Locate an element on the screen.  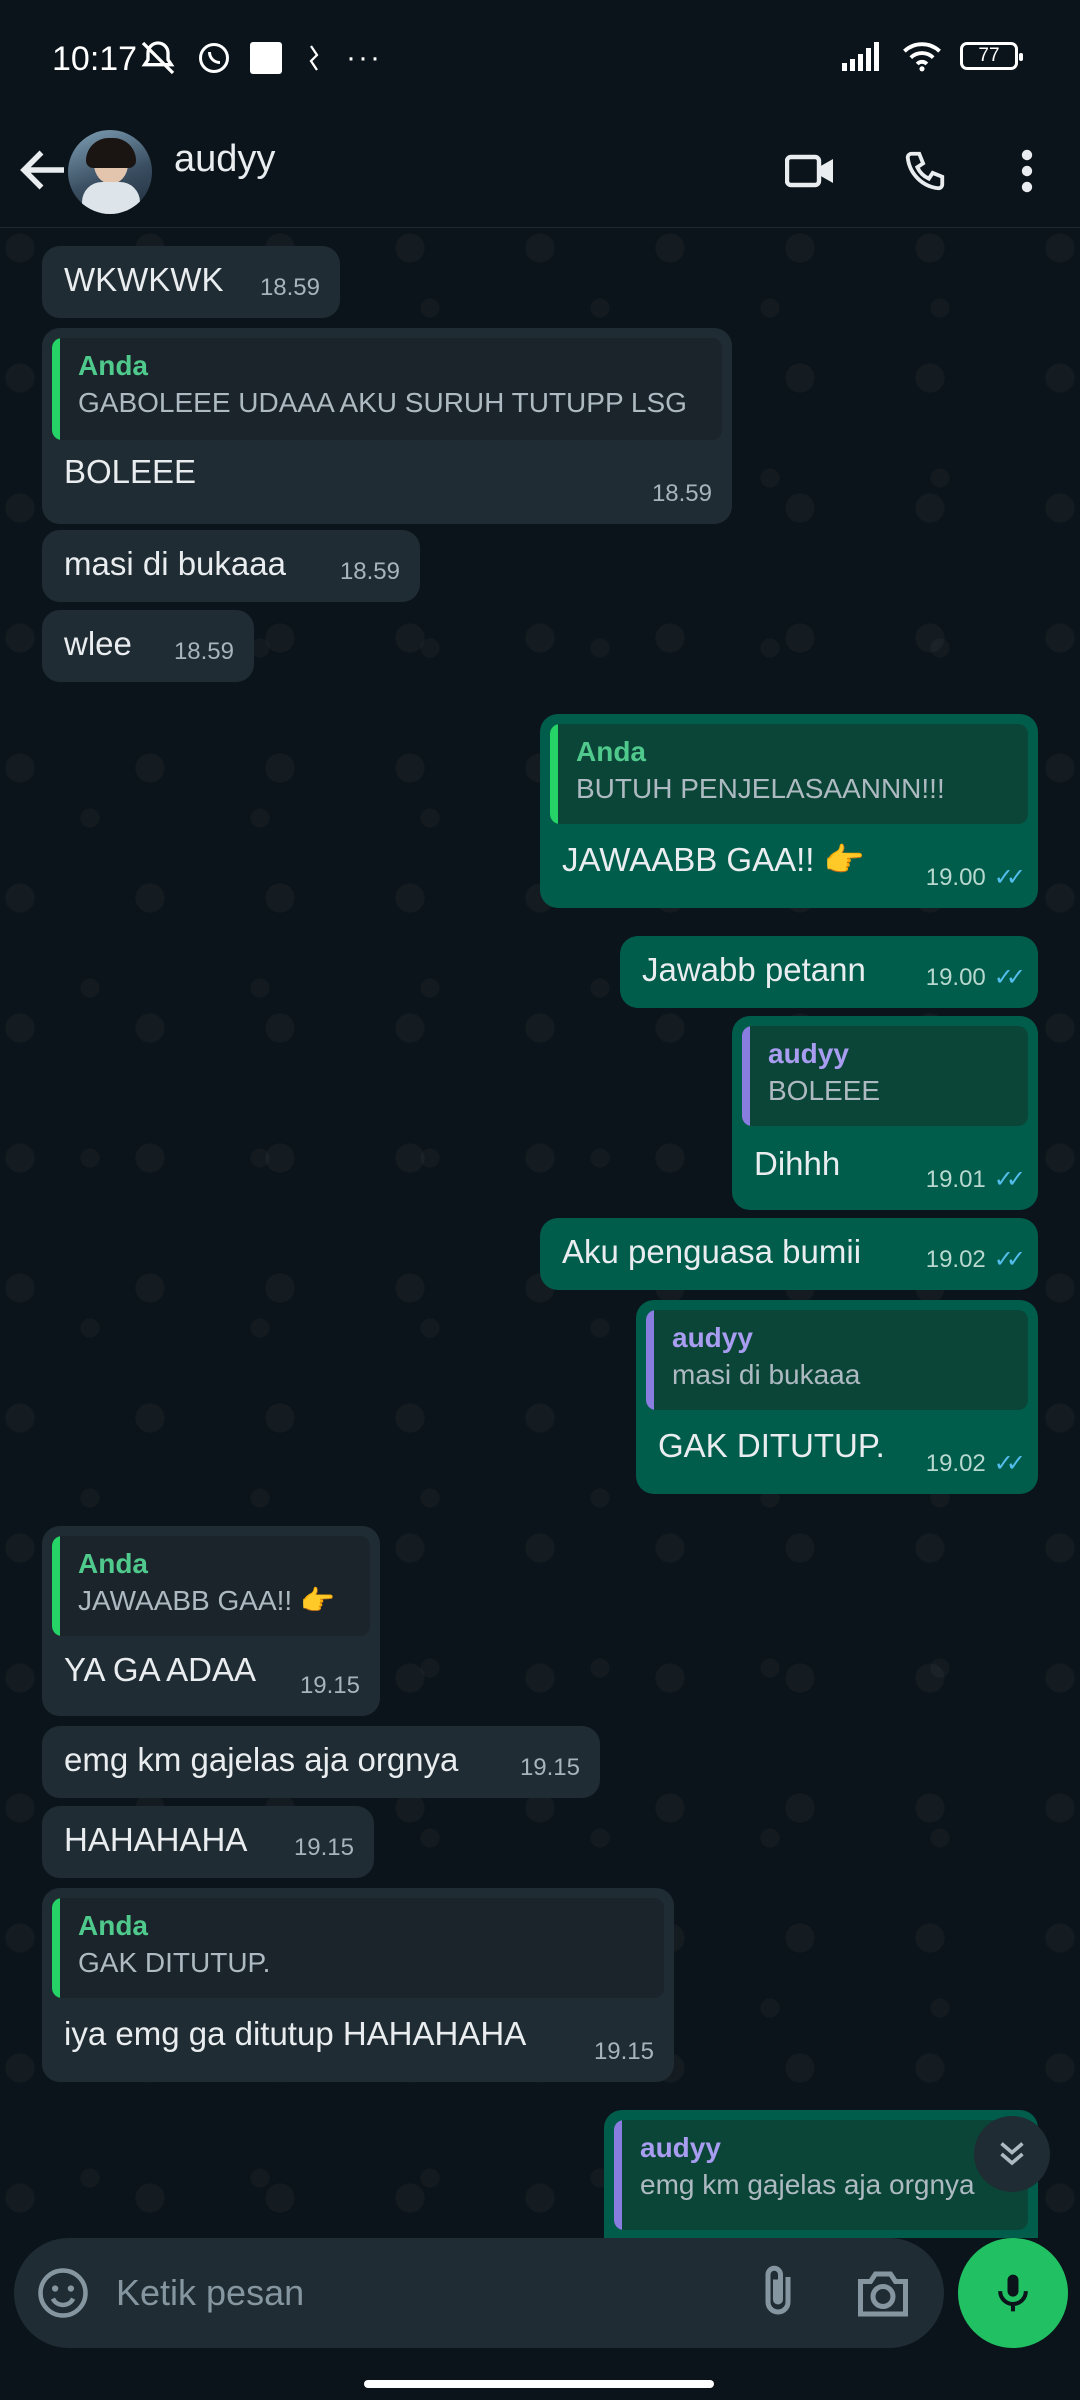
status-bar: 10:17 ··· 77 is located at coordinates (540, 59).